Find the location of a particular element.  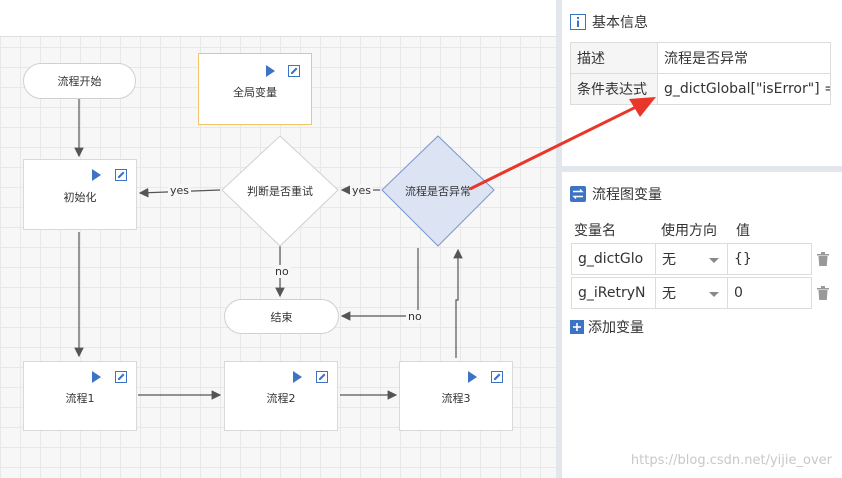

col-header-name: 变量名 is located at coordinates (595, 231).